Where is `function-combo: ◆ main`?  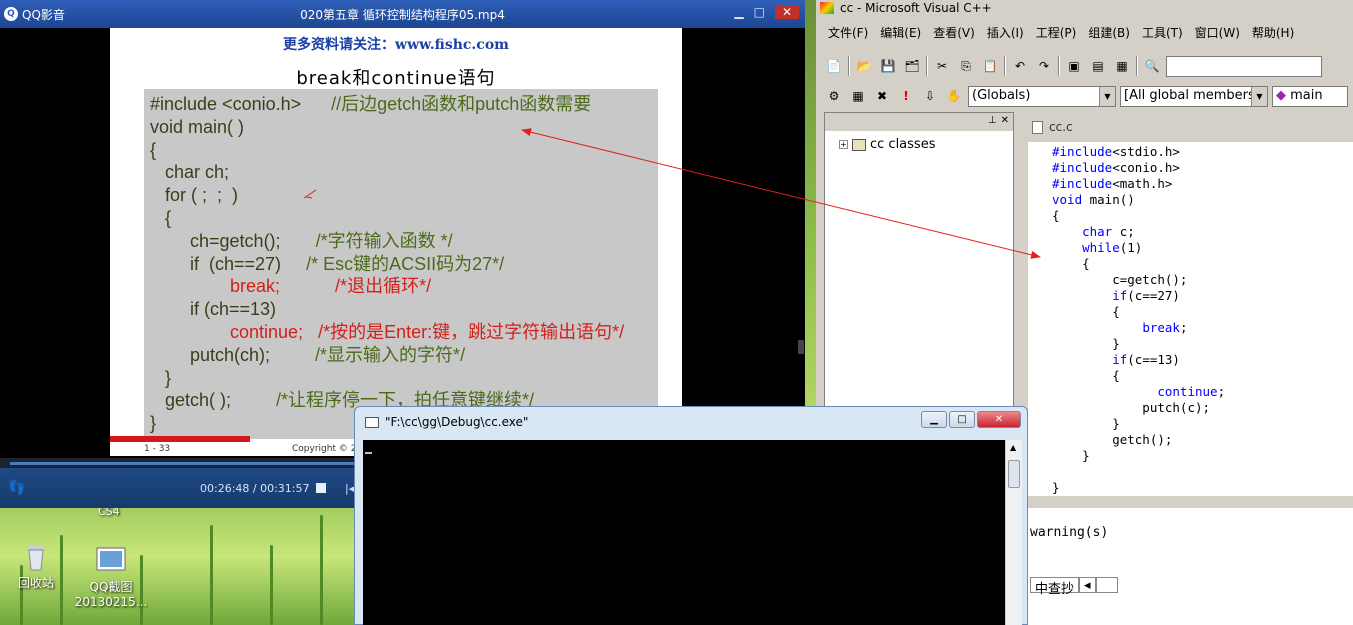
function-combo: ◆ main is located at coordinates (1310, 96).